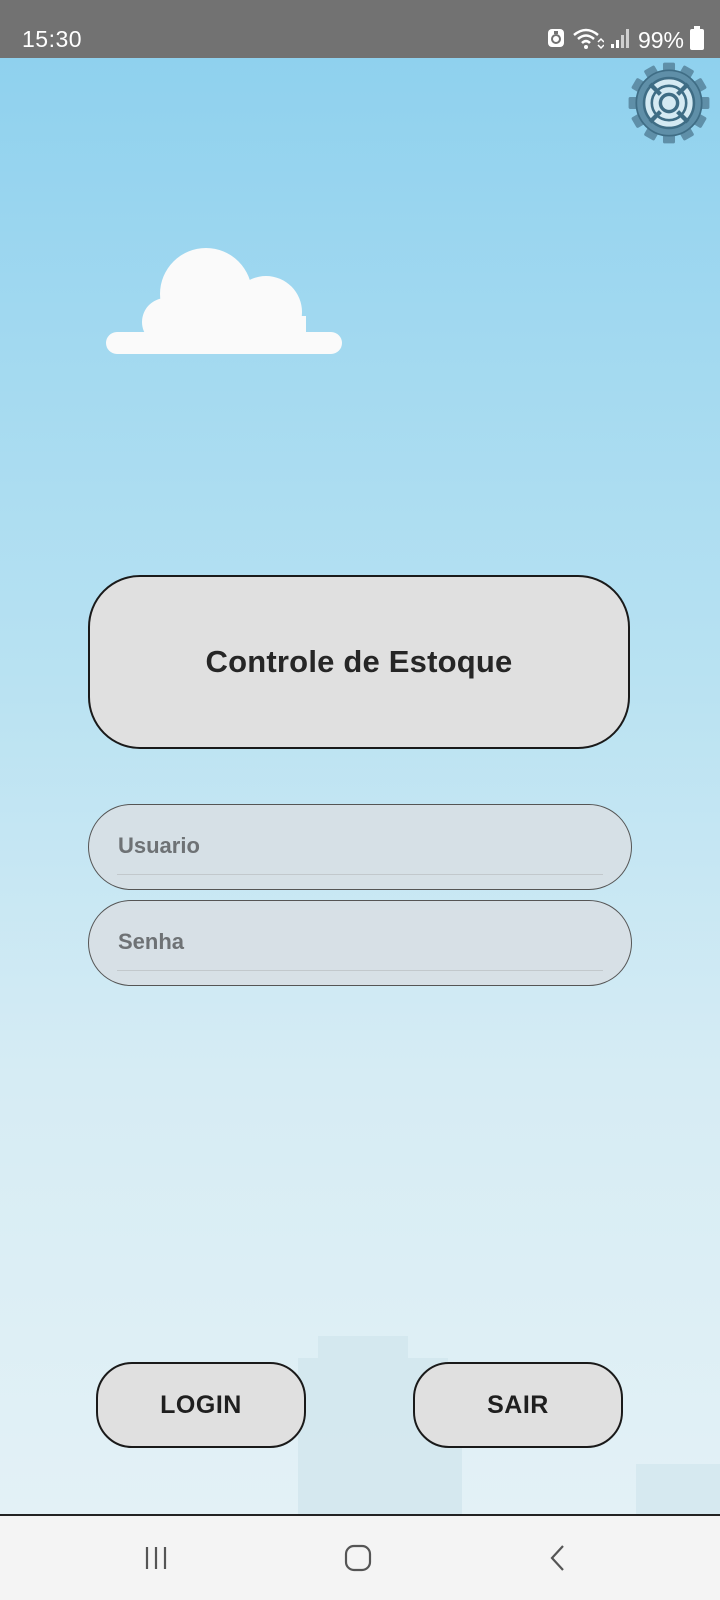  What do you see at coordinates (697, 40) in the screenshot?
I see `battery-icon` at bounding box center [697, 40].